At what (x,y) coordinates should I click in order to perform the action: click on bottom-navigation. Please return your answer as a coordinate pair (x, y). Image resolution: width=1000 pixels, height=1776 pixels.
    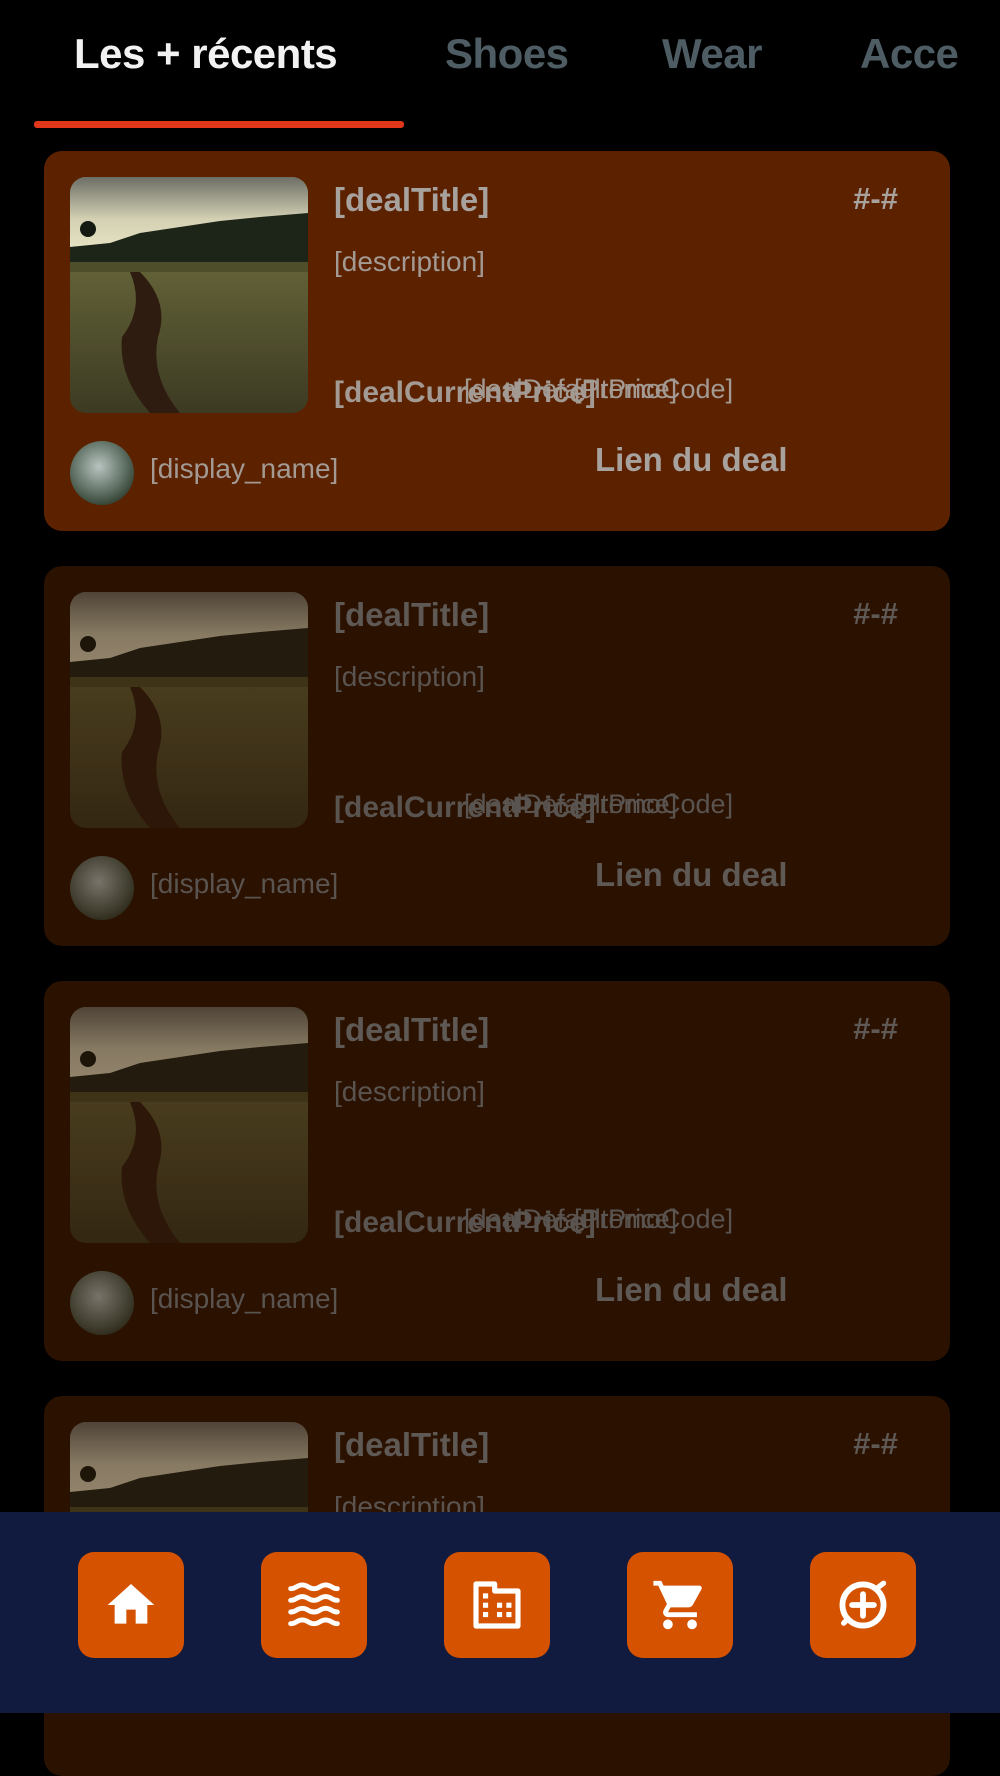
    Looking at the image, I should click on (500, 1612).